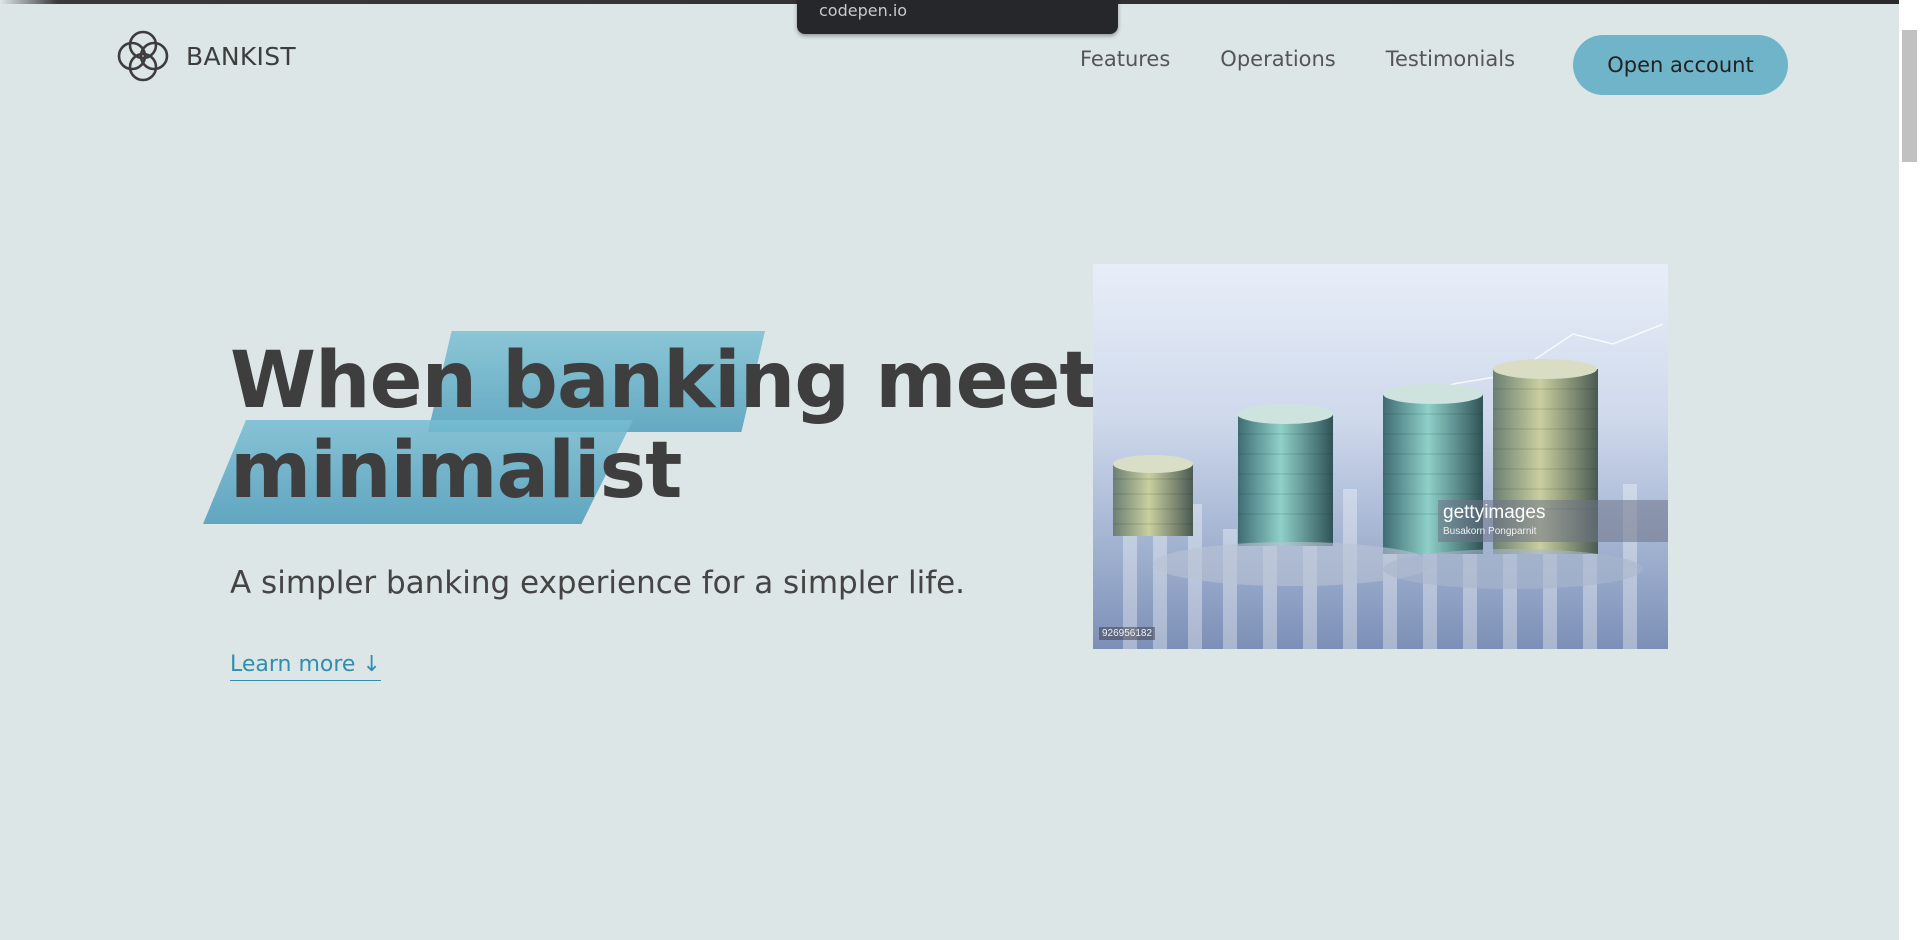 The image size is (1920, 940). What do you see at coordinates (456, 471) in the screenshot?
I see `headline-minimalist: minimalist` at bounding box center [456, 471].